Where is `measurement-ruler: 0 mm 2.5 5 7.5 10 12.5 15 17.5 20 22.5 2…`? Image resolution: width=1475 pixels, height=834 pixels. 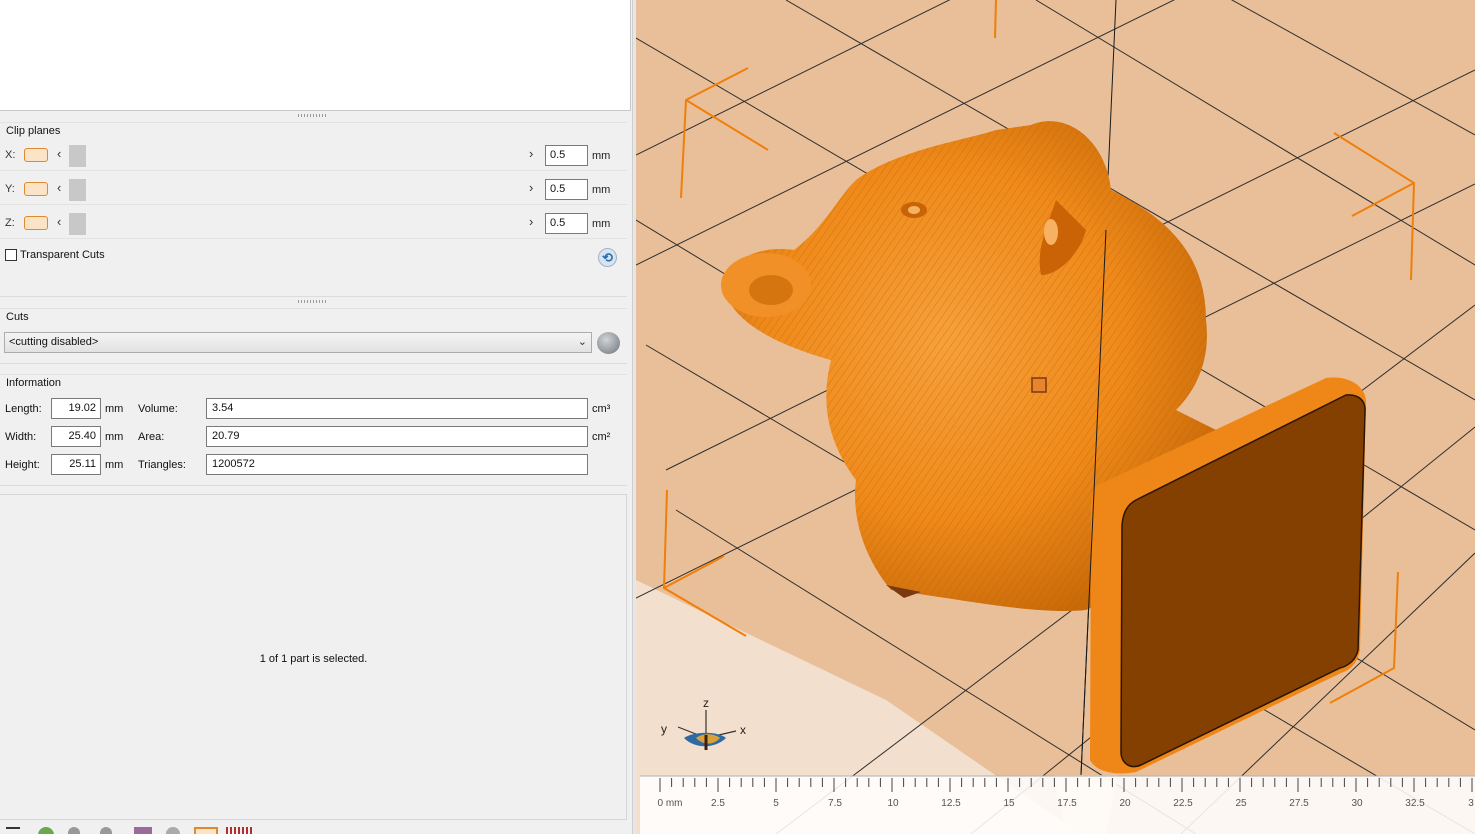
measurement-ruler: 0 mm 2.5 5 7.5 10 12.5 15 17.5 20 22.5 2… is located at coordinates (1057, 804).